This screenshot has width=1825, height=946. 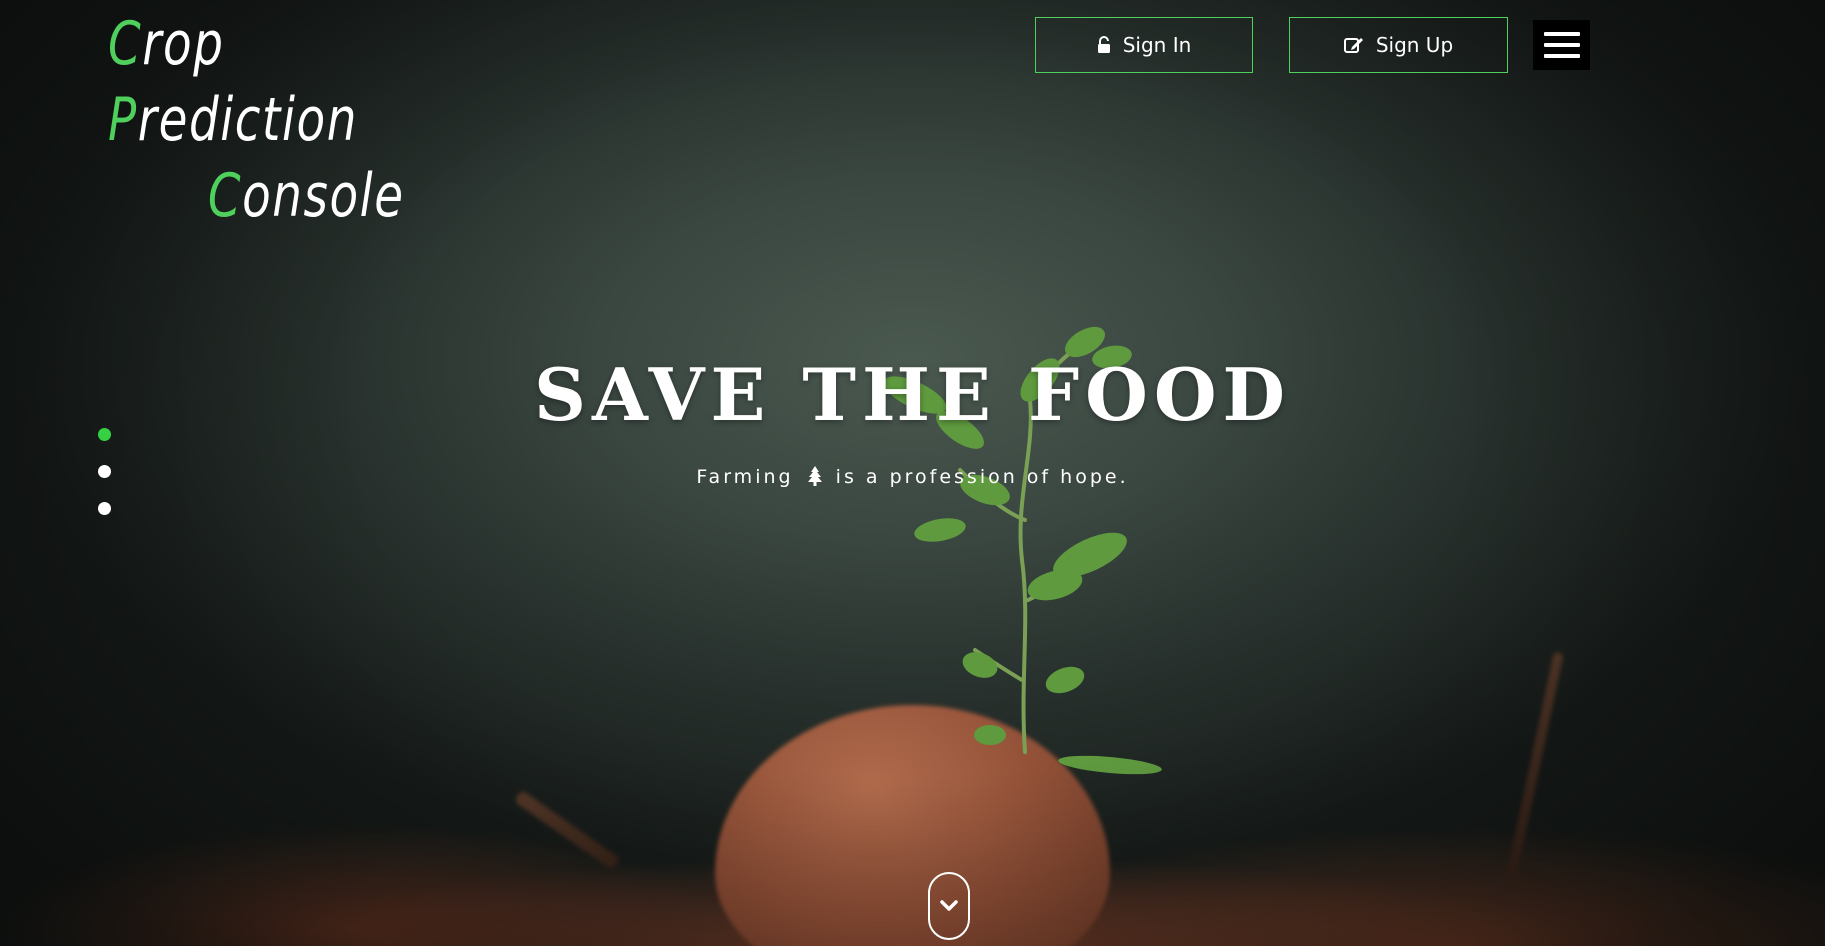 What do you see at coordinates (1104, 45) in the screenshot?
I see `unlock-icon` at bounding box center [1104, 45].